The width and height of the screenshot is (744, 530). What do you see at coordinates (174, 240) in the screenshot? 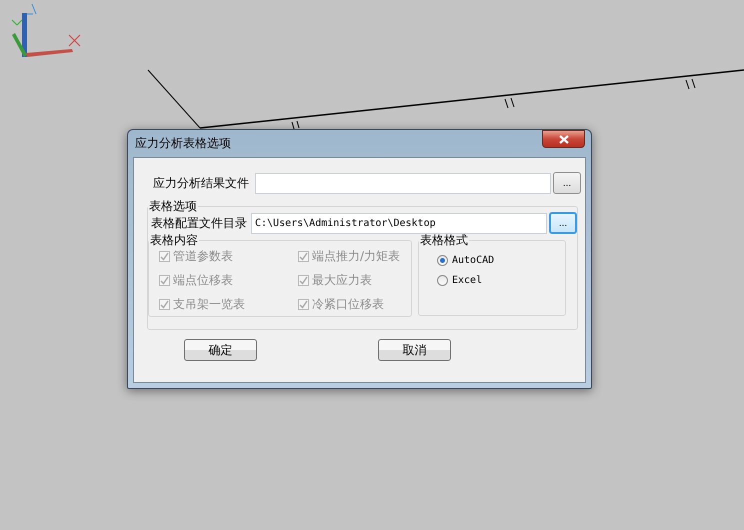
I see `group-title: 表格内容` at bounding box center [174, 240].